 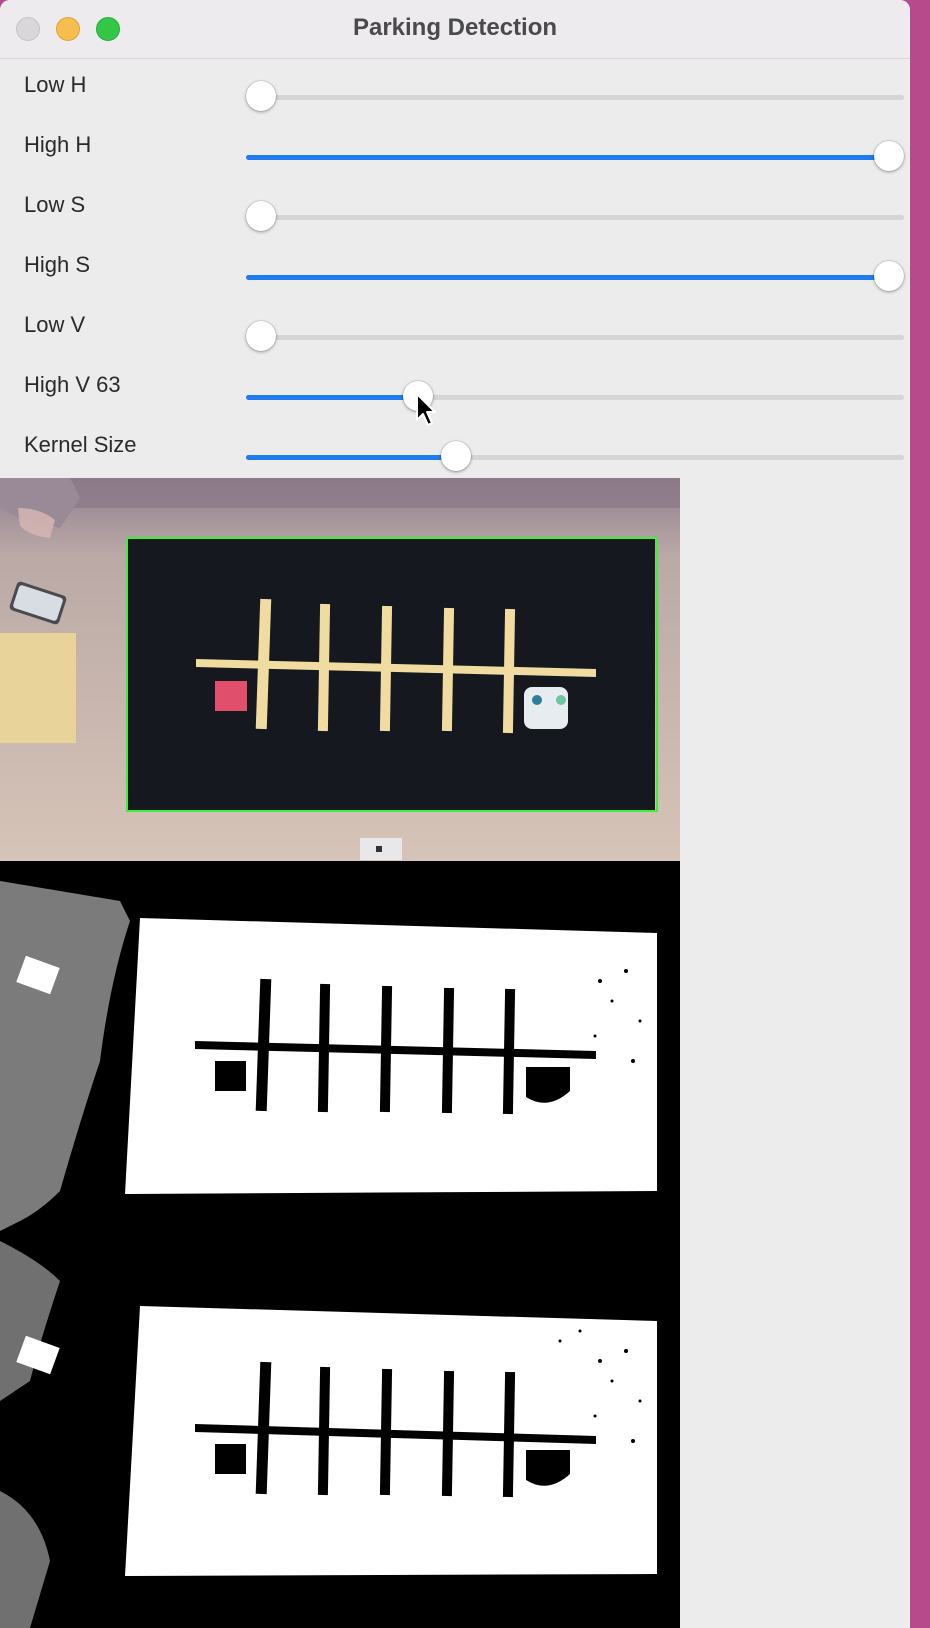 What do you see at coordinates (426, 409) in the screenshot?
I see `mouse-cursor-icon` at bounding box center [426, 409].